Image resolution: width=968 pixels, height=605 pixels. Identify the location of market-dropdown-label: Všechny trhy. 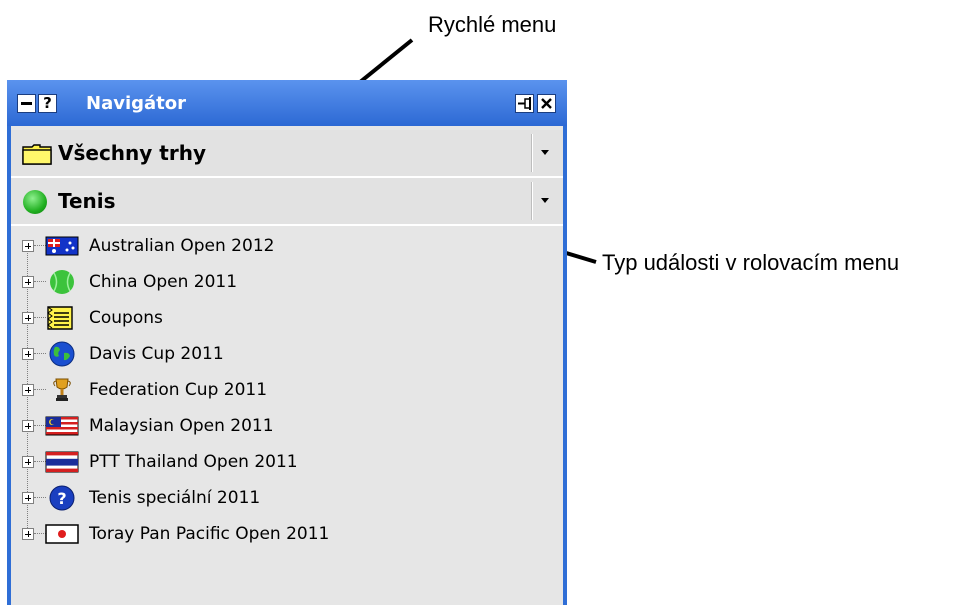
(132, 153).